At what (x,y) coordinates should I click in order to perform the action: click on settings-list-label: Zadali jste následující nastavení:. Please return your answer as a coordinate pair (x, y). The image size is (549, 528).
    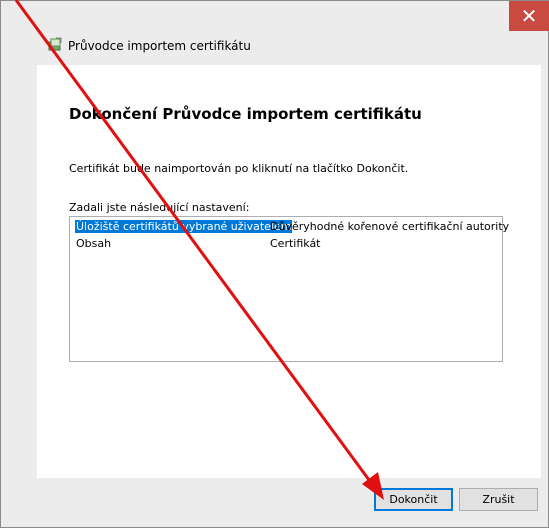
    Looking at the image, I should click on (159, 207).